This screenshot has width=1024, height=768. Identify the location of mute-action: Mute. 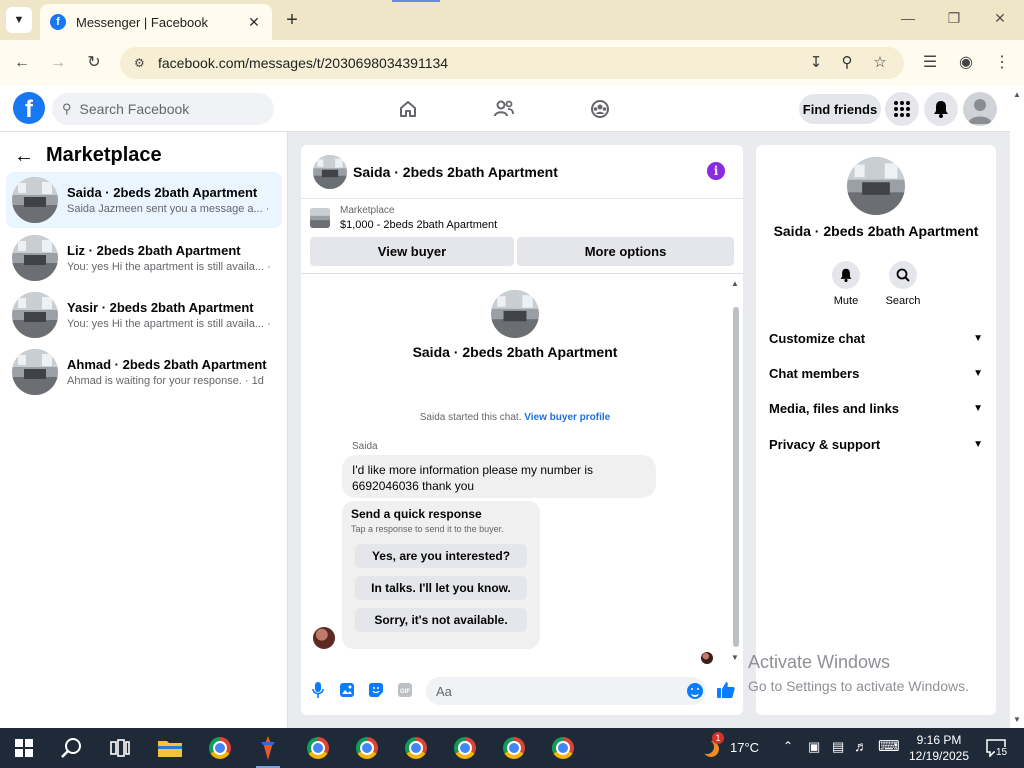
(846, 284).